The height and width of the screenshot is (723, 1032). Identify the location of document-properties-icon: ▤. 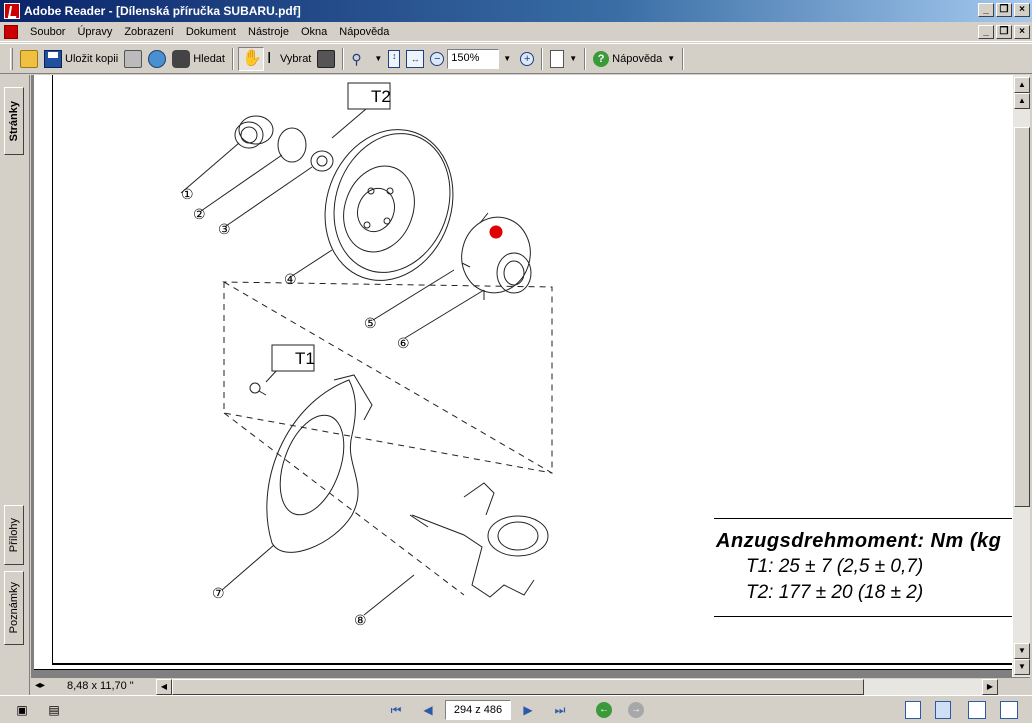
(54, 710).